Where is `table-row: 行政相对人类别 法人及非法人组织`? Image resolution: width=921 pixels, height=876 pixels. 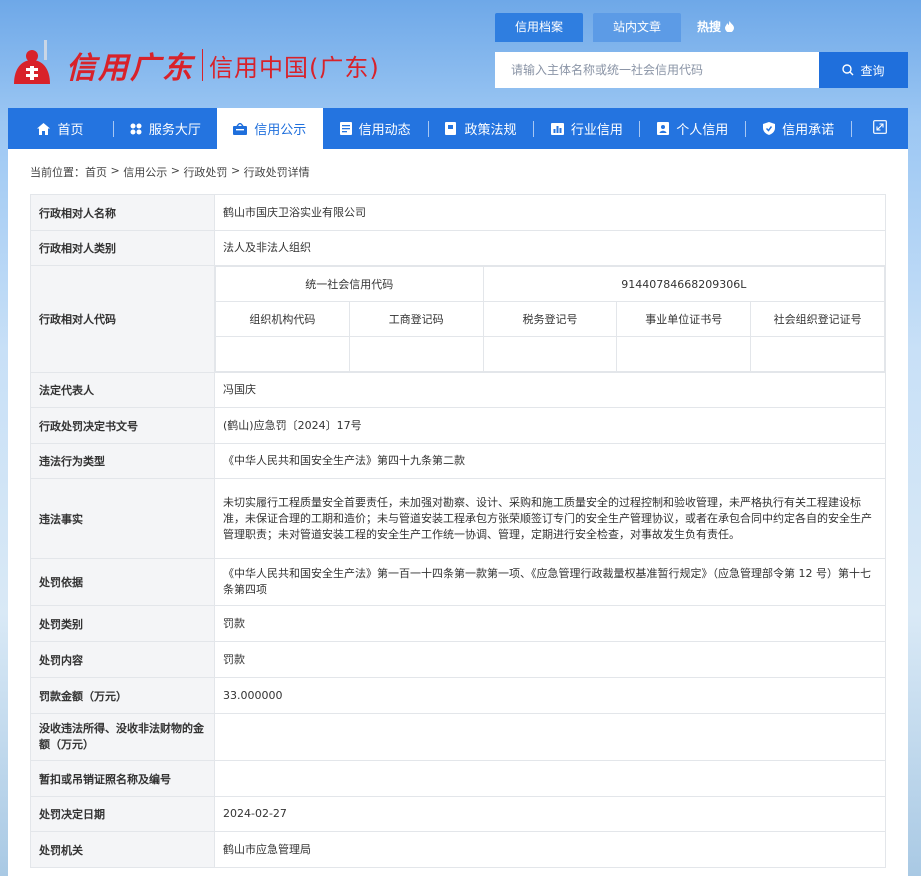
table-row: 行政相对人类别 法人及非法人组织 is located at coordinates (458, 248).